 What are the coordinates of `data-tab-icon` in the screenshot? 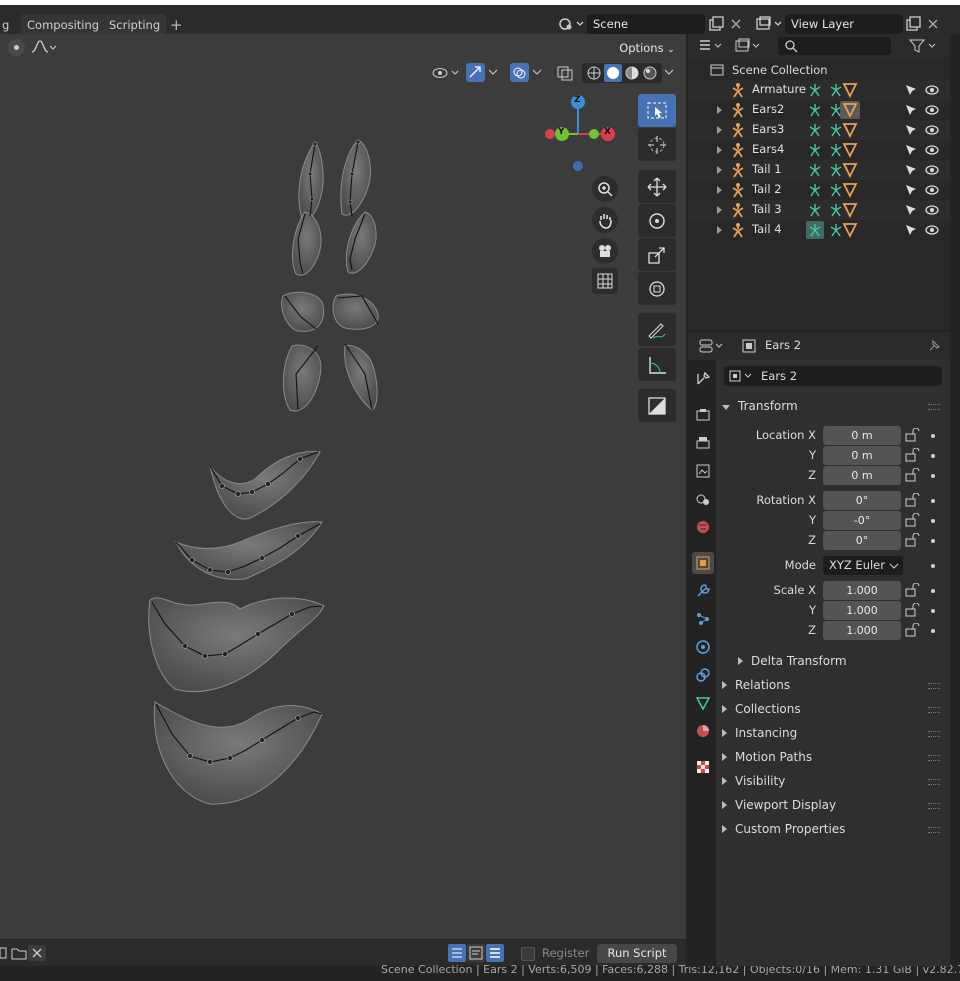 It's located at (703, 703).